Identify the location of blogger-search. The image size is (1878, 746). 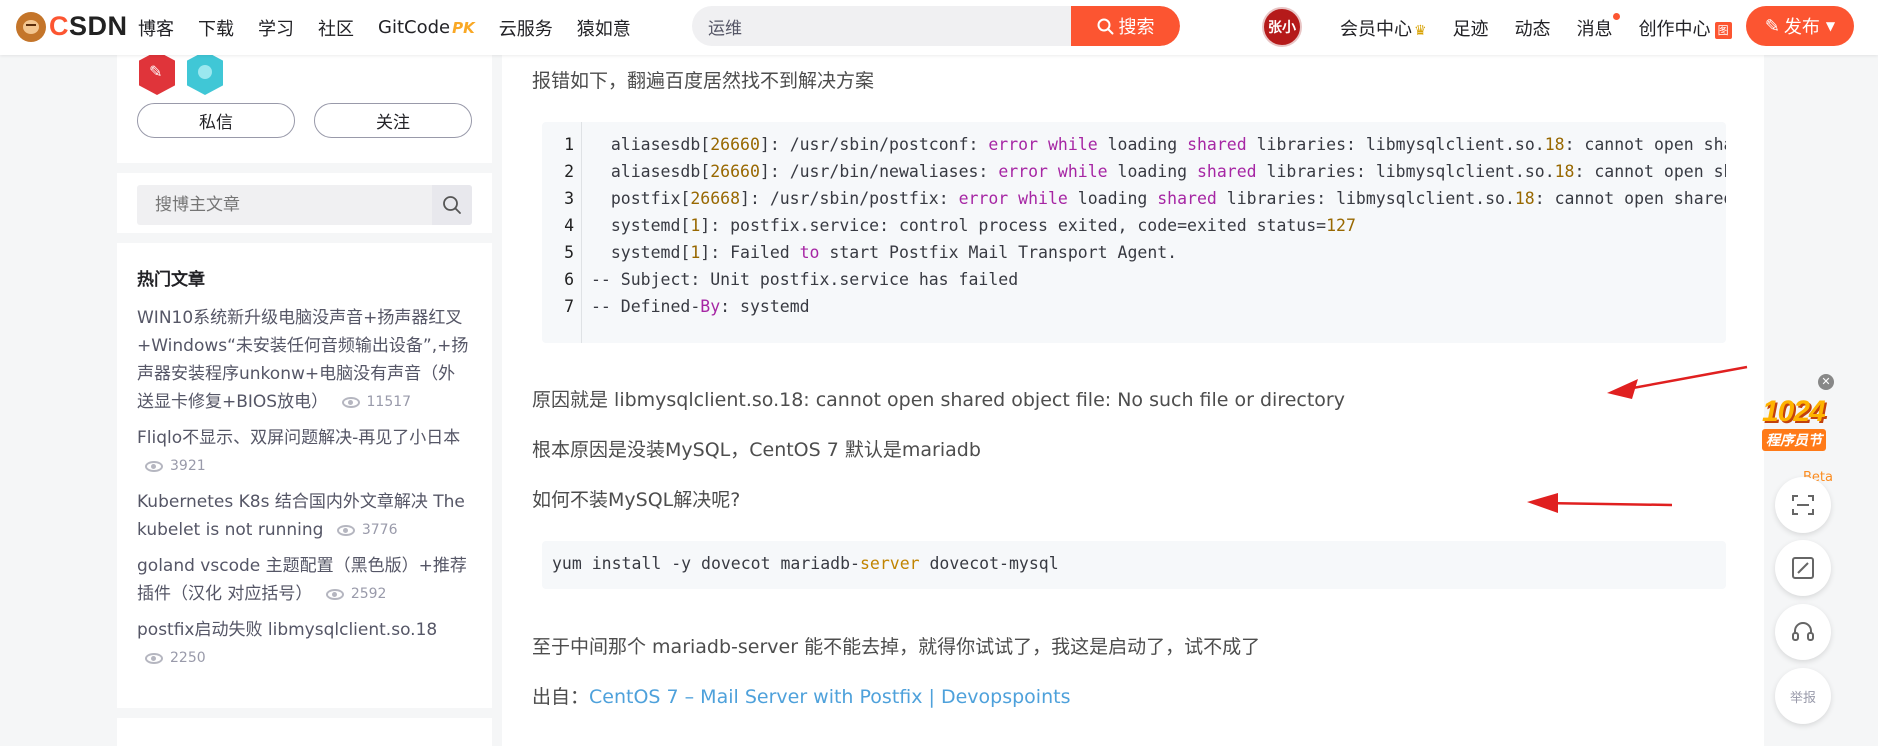
(304, 205).